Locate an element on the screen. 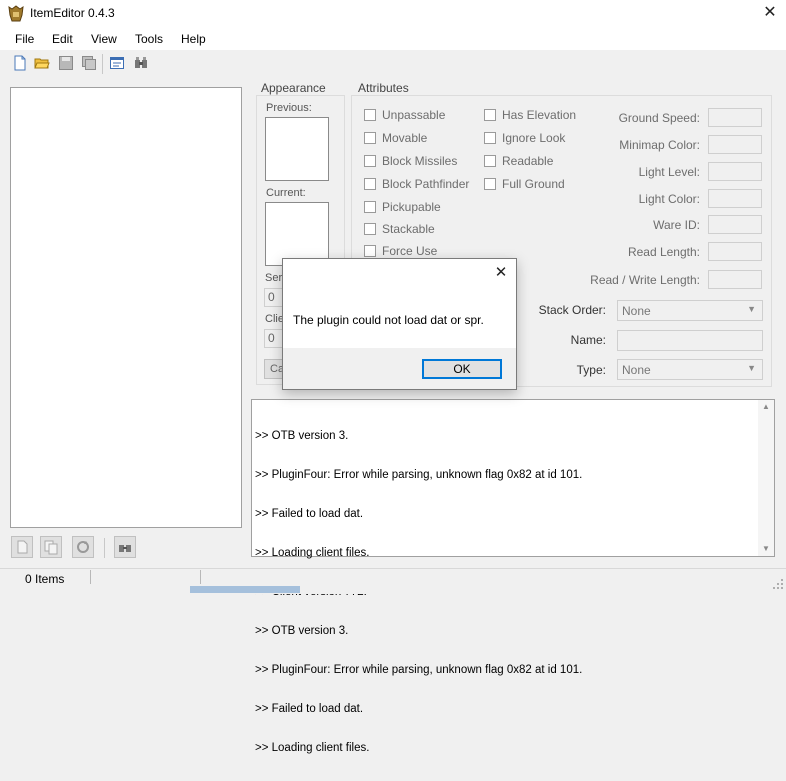  read-length-field is located at coordinates (735, 251).